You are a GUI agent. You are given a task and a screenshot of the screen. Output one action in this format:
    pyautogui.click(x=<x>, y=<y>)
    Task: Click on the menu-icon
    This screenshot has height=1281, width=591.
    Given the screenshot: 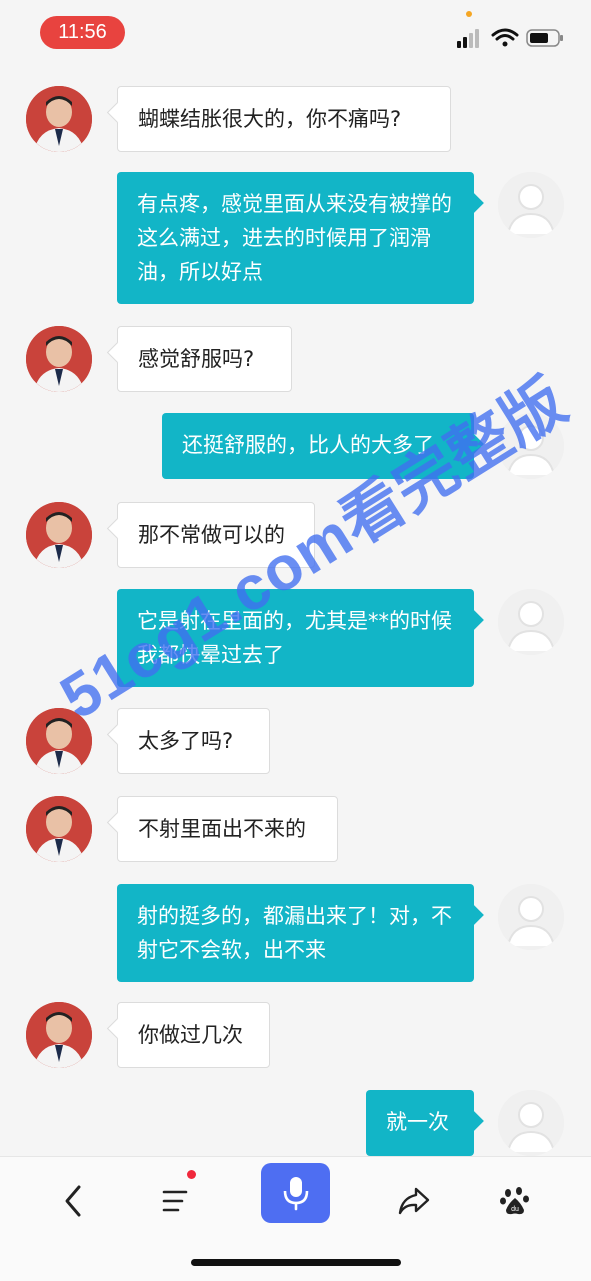 What is the action you would take?
    pyautogui.click(x=175, y=1201)
    